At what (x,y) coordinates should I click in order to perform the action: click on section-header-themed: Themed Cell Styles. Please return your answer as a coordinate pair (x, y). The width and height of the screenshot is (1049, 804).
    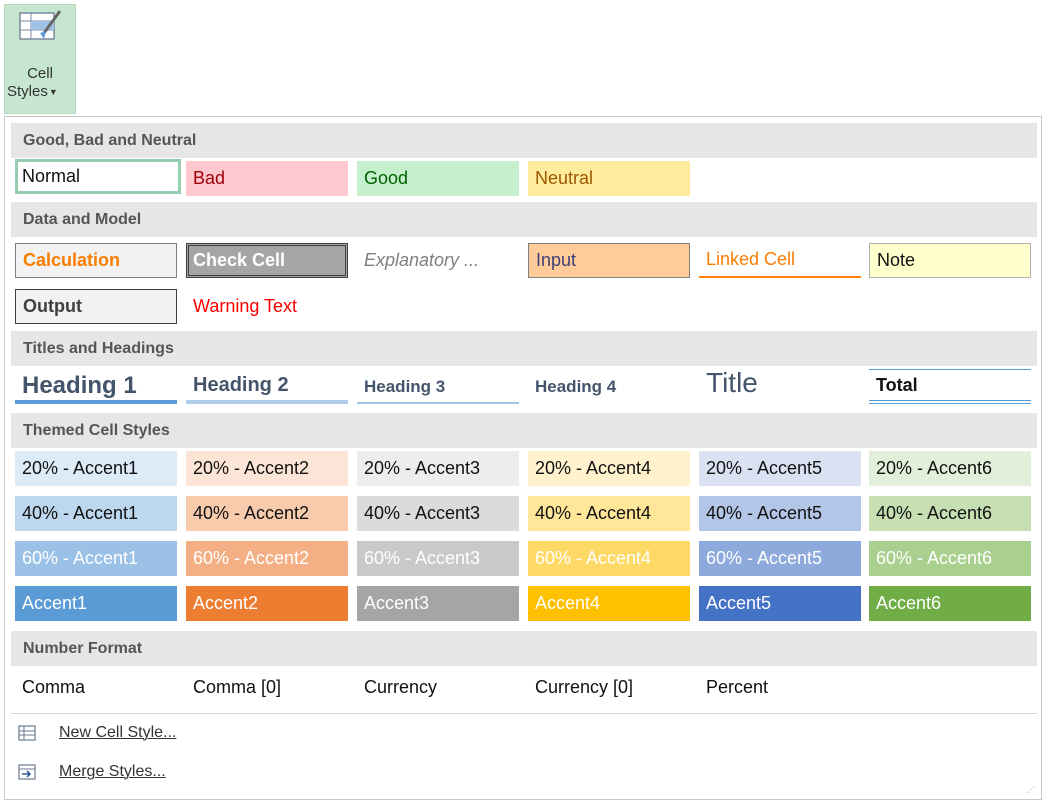
    Looking at the image, I should click on (524, 430).